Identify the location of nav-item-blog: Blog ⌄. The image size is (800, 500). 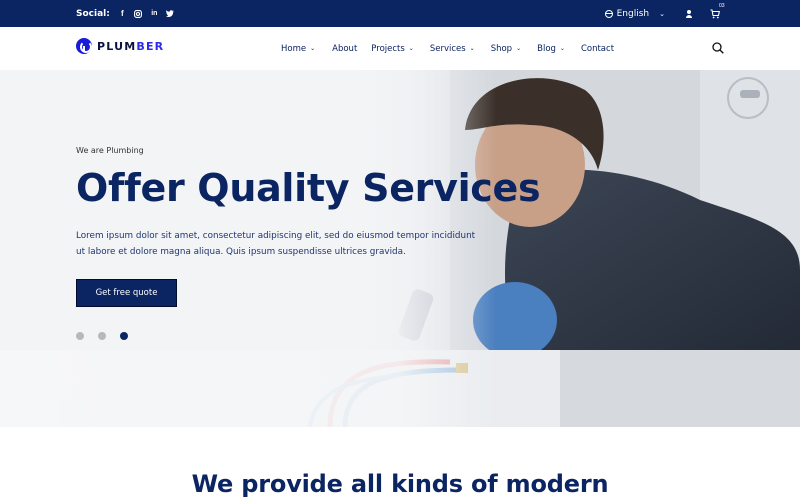
(551, 49).